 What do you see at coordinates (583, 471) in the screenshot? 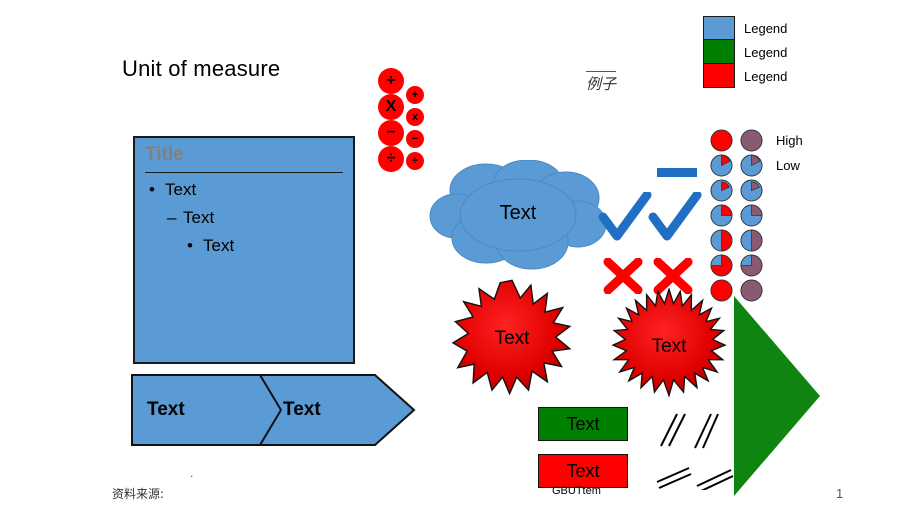
I see `status-box-red: Text` at bounding box center [583, 471].